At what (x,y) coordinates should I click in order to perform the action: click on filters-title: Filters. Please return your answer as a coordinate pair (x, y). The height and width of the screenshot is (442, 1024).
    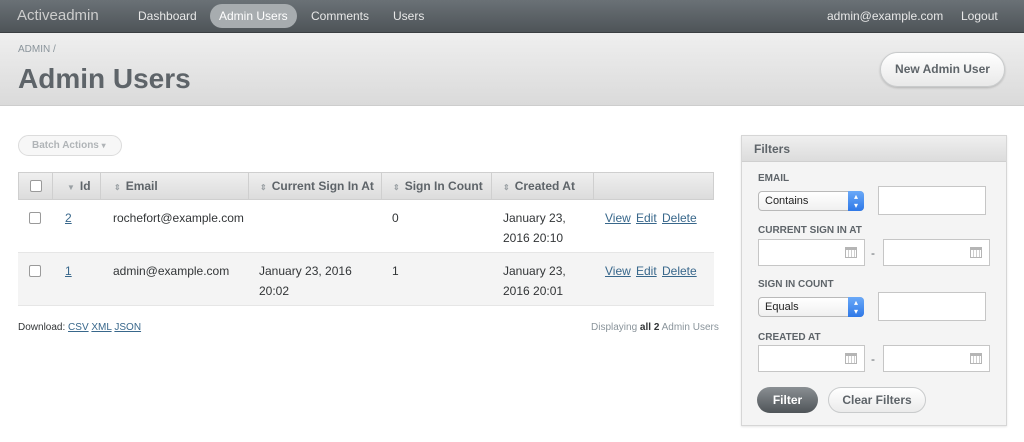
    Looking at the image, I should click on (874, 149).